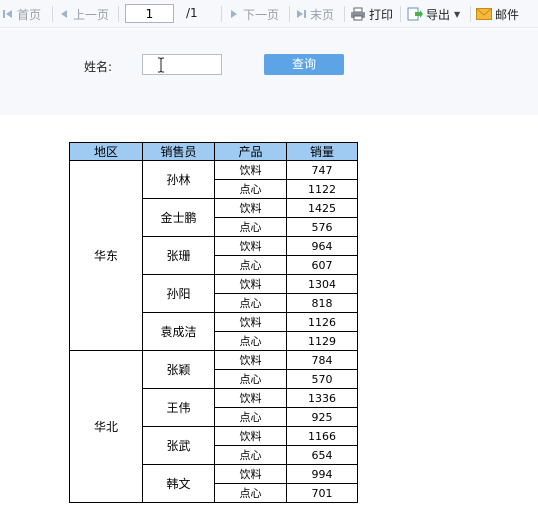  I want to click on quantity-cell: 570, so click(322, 379).